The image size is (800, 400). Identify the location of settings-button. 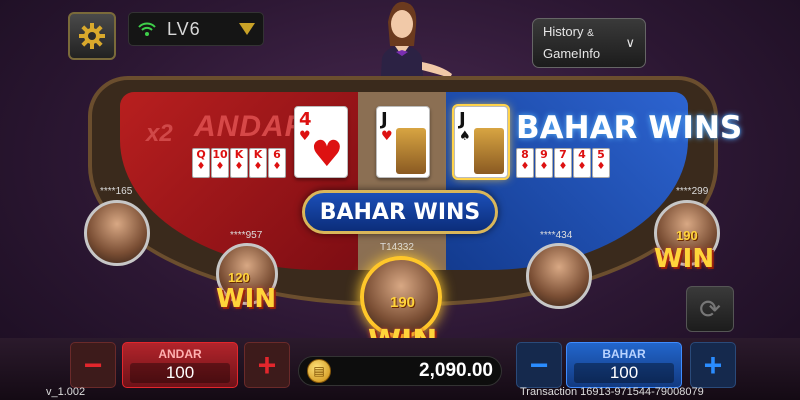
(92, 36).